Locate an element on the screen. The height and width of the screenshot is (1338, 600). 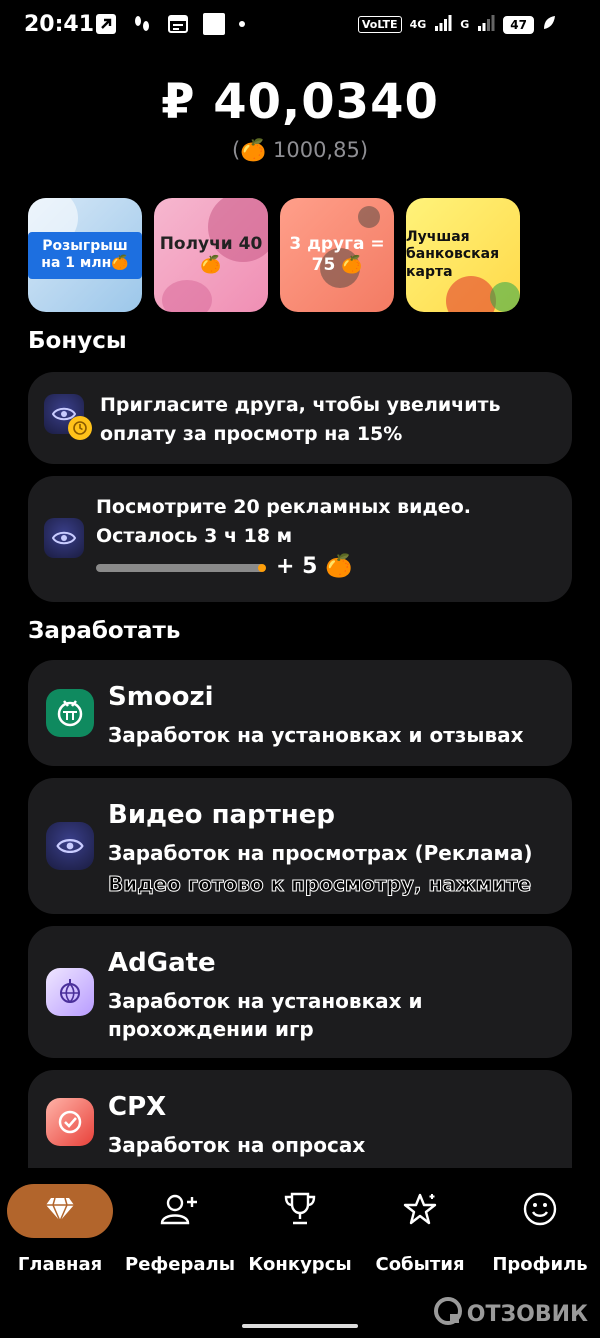
story-giveaway: Розыгрыш на 1 млн🍊 is located at coordinates (85, 255).